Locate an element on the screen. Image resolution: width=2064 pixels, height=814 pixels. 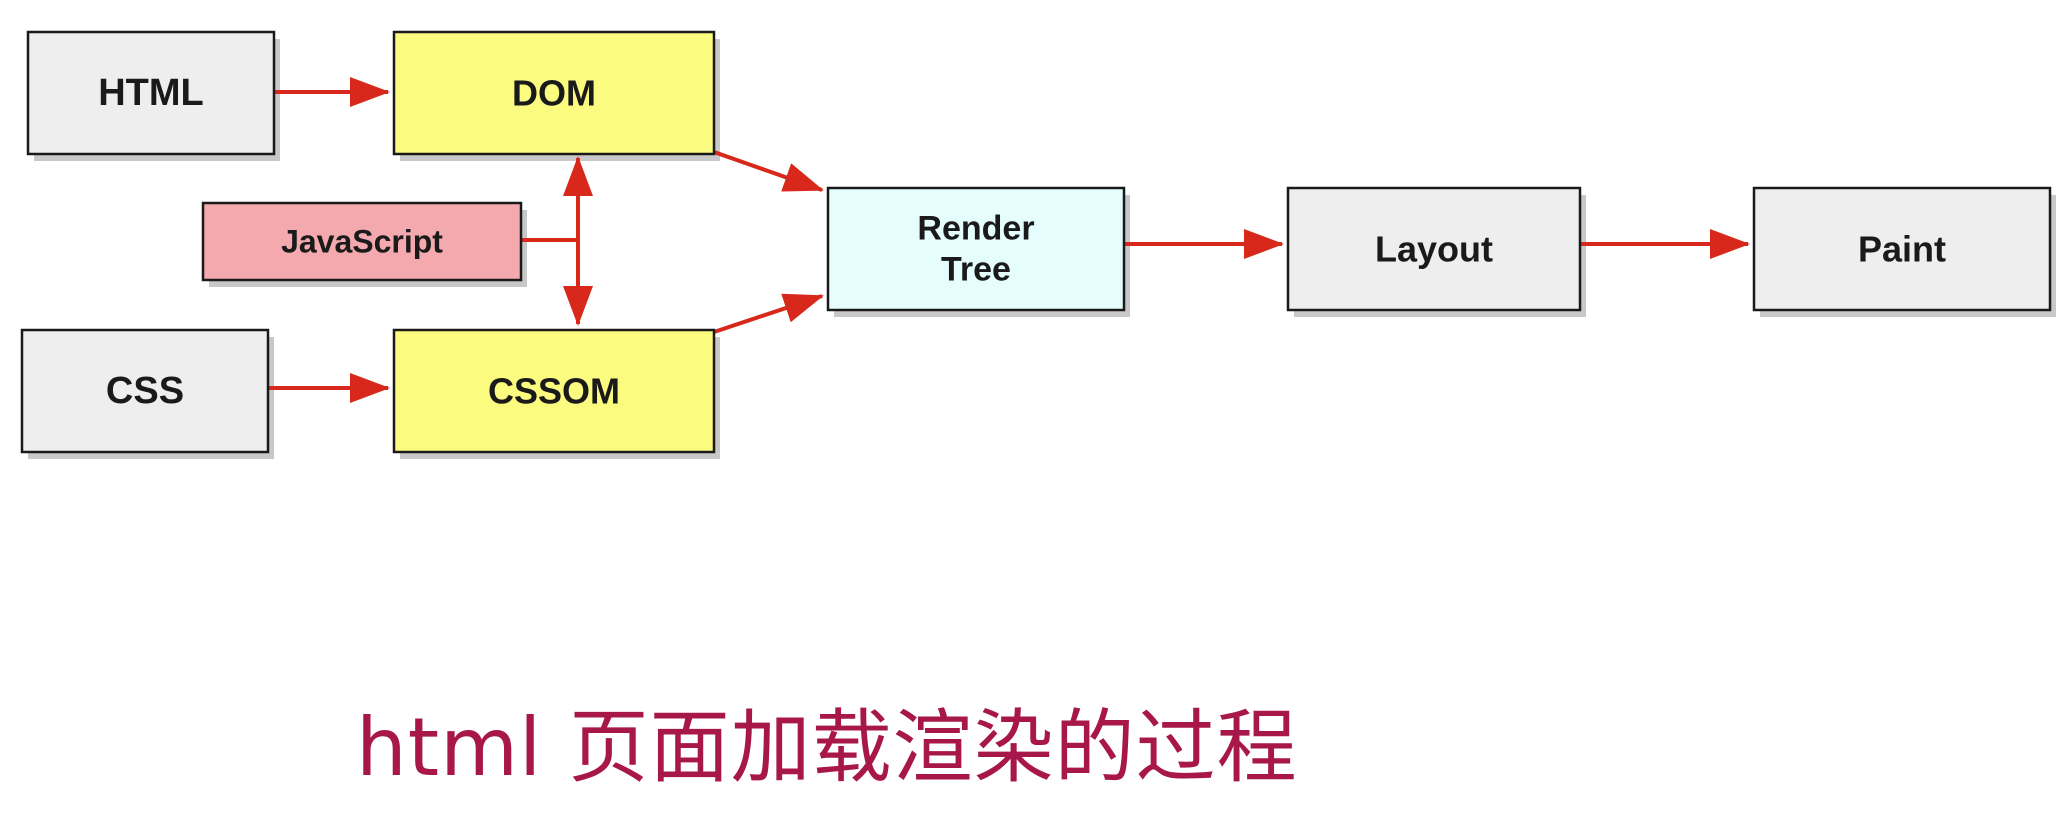
javascript-node-label: JavaScript is located at coordinates (362, 242).